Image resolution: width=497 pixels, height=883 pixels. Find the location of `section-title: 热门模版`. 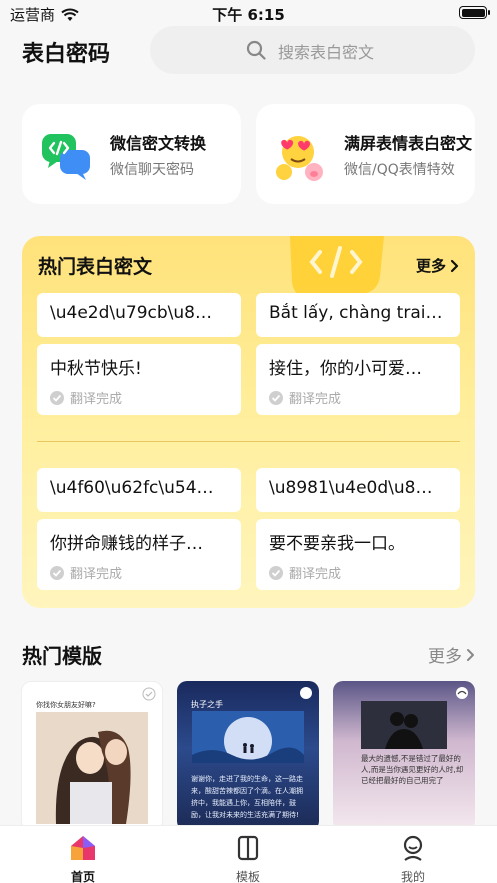

section-title: 热门模版 is located at coordinates (62, 656).